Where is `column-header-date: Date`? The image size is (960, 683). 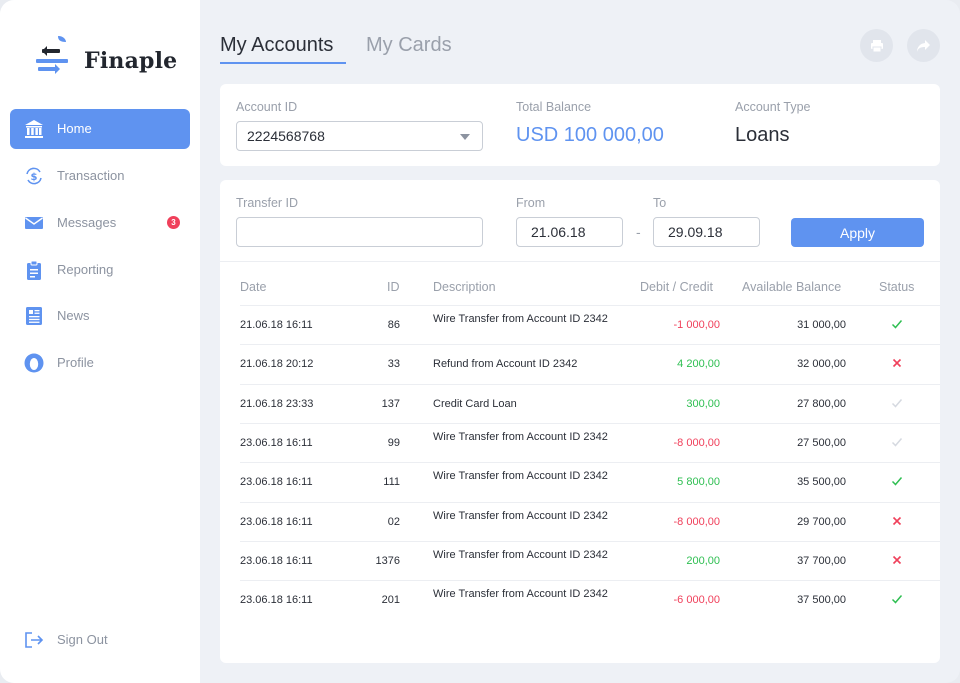
column-header-date: Date is located at coordinates (253, 287).